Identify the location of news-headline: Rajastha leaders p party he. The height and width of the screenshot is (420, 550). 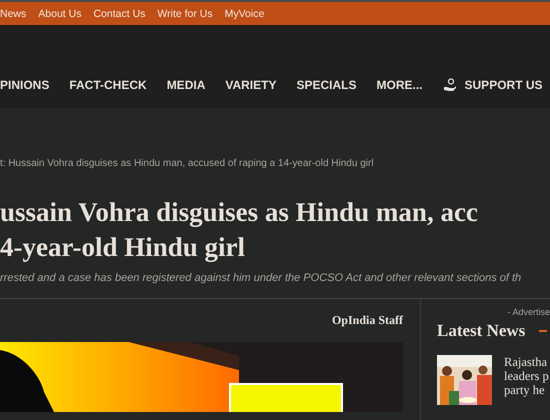
(526, 380).